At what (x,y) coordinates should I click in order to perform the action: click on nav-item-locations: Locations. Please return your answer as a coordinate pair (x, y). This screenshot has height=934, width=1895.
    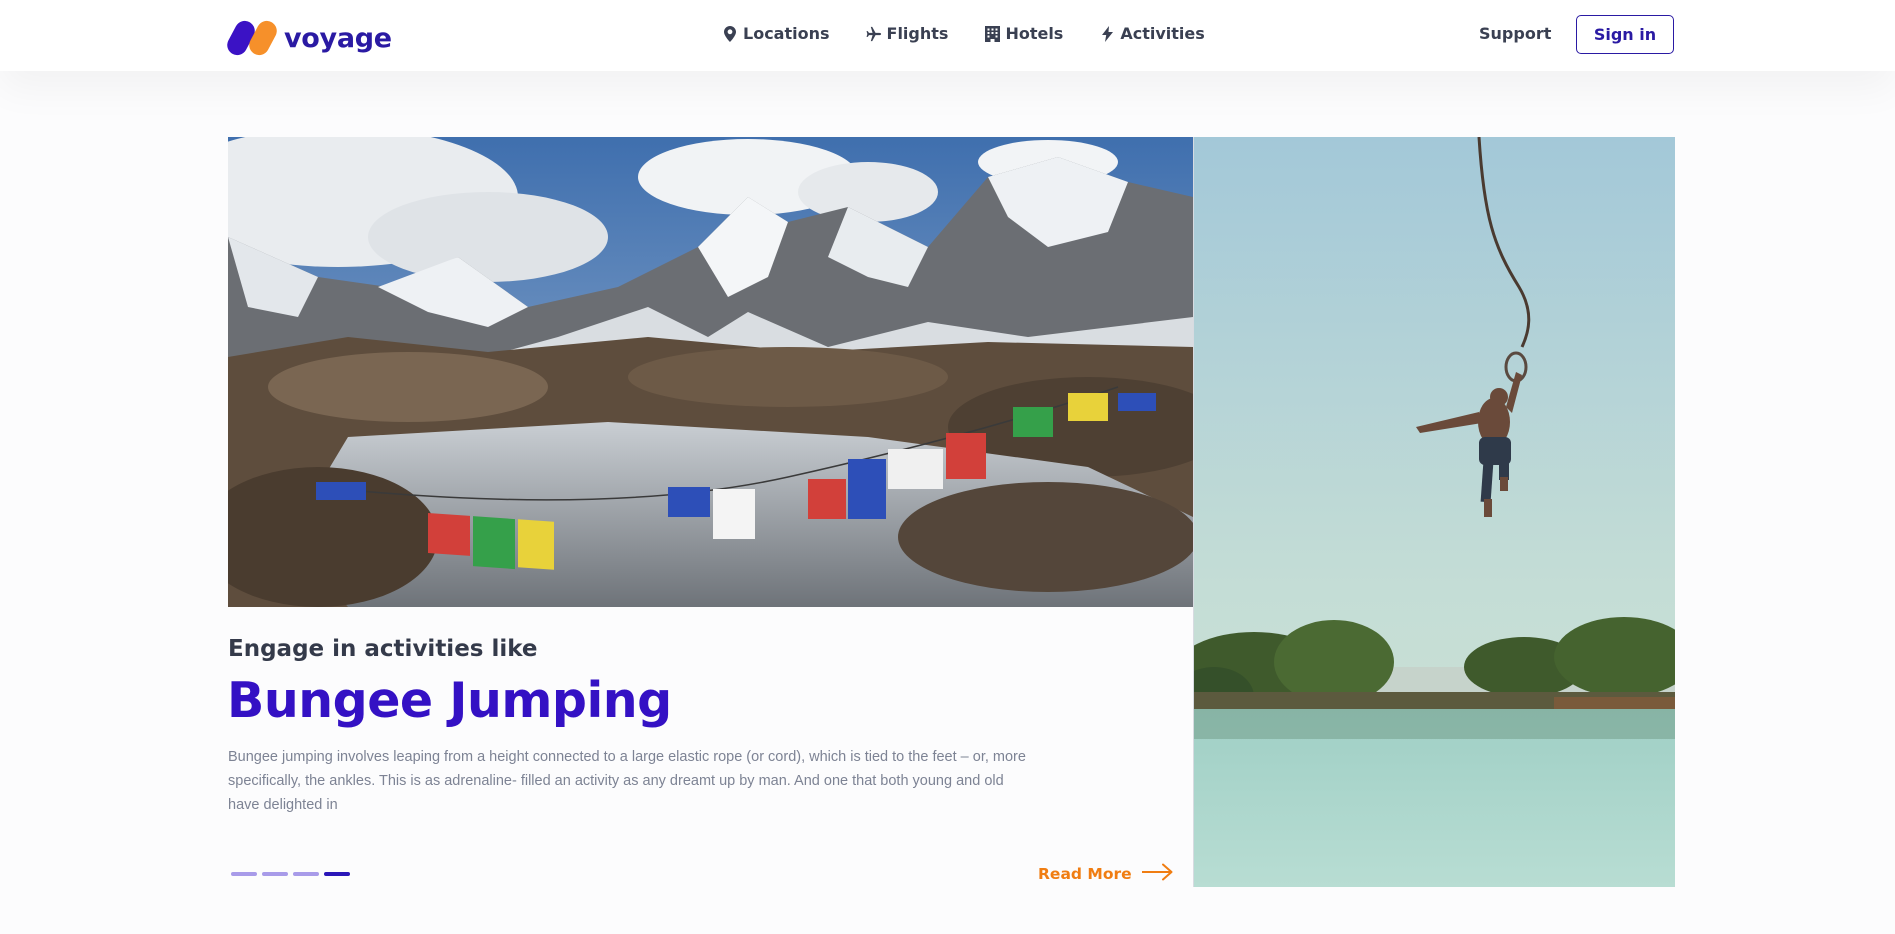
    Looking at the image, I should click on (776, 33).